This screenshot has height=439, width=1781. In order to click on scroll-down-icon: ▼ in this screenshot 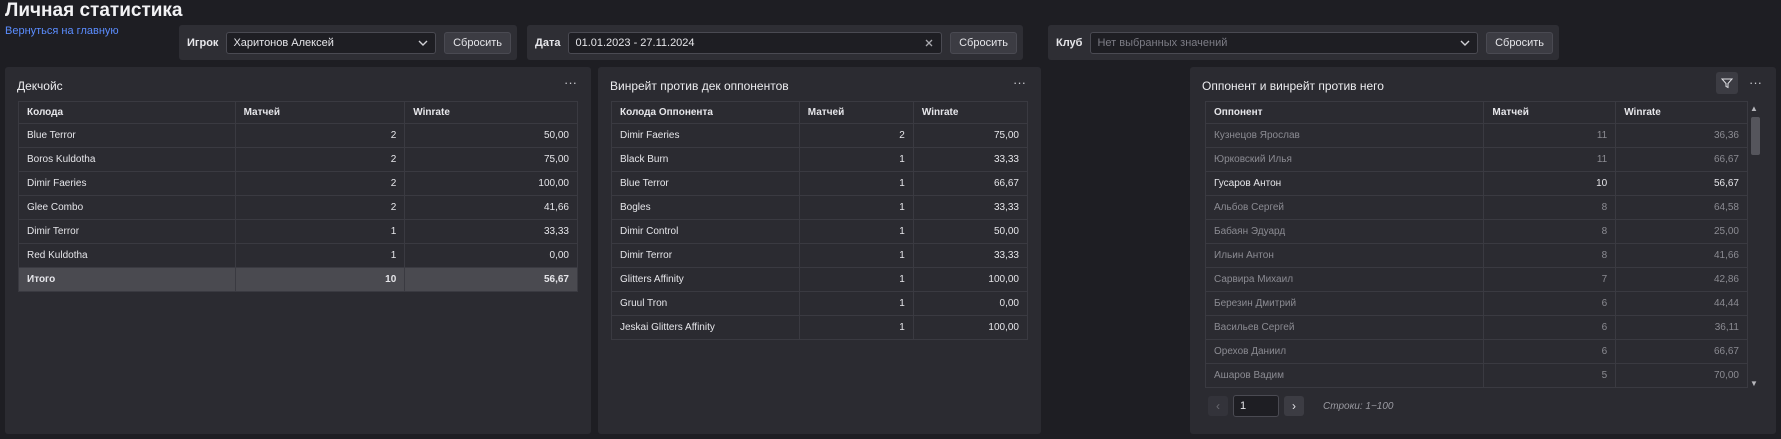, I will do `click(1754, 383)`.